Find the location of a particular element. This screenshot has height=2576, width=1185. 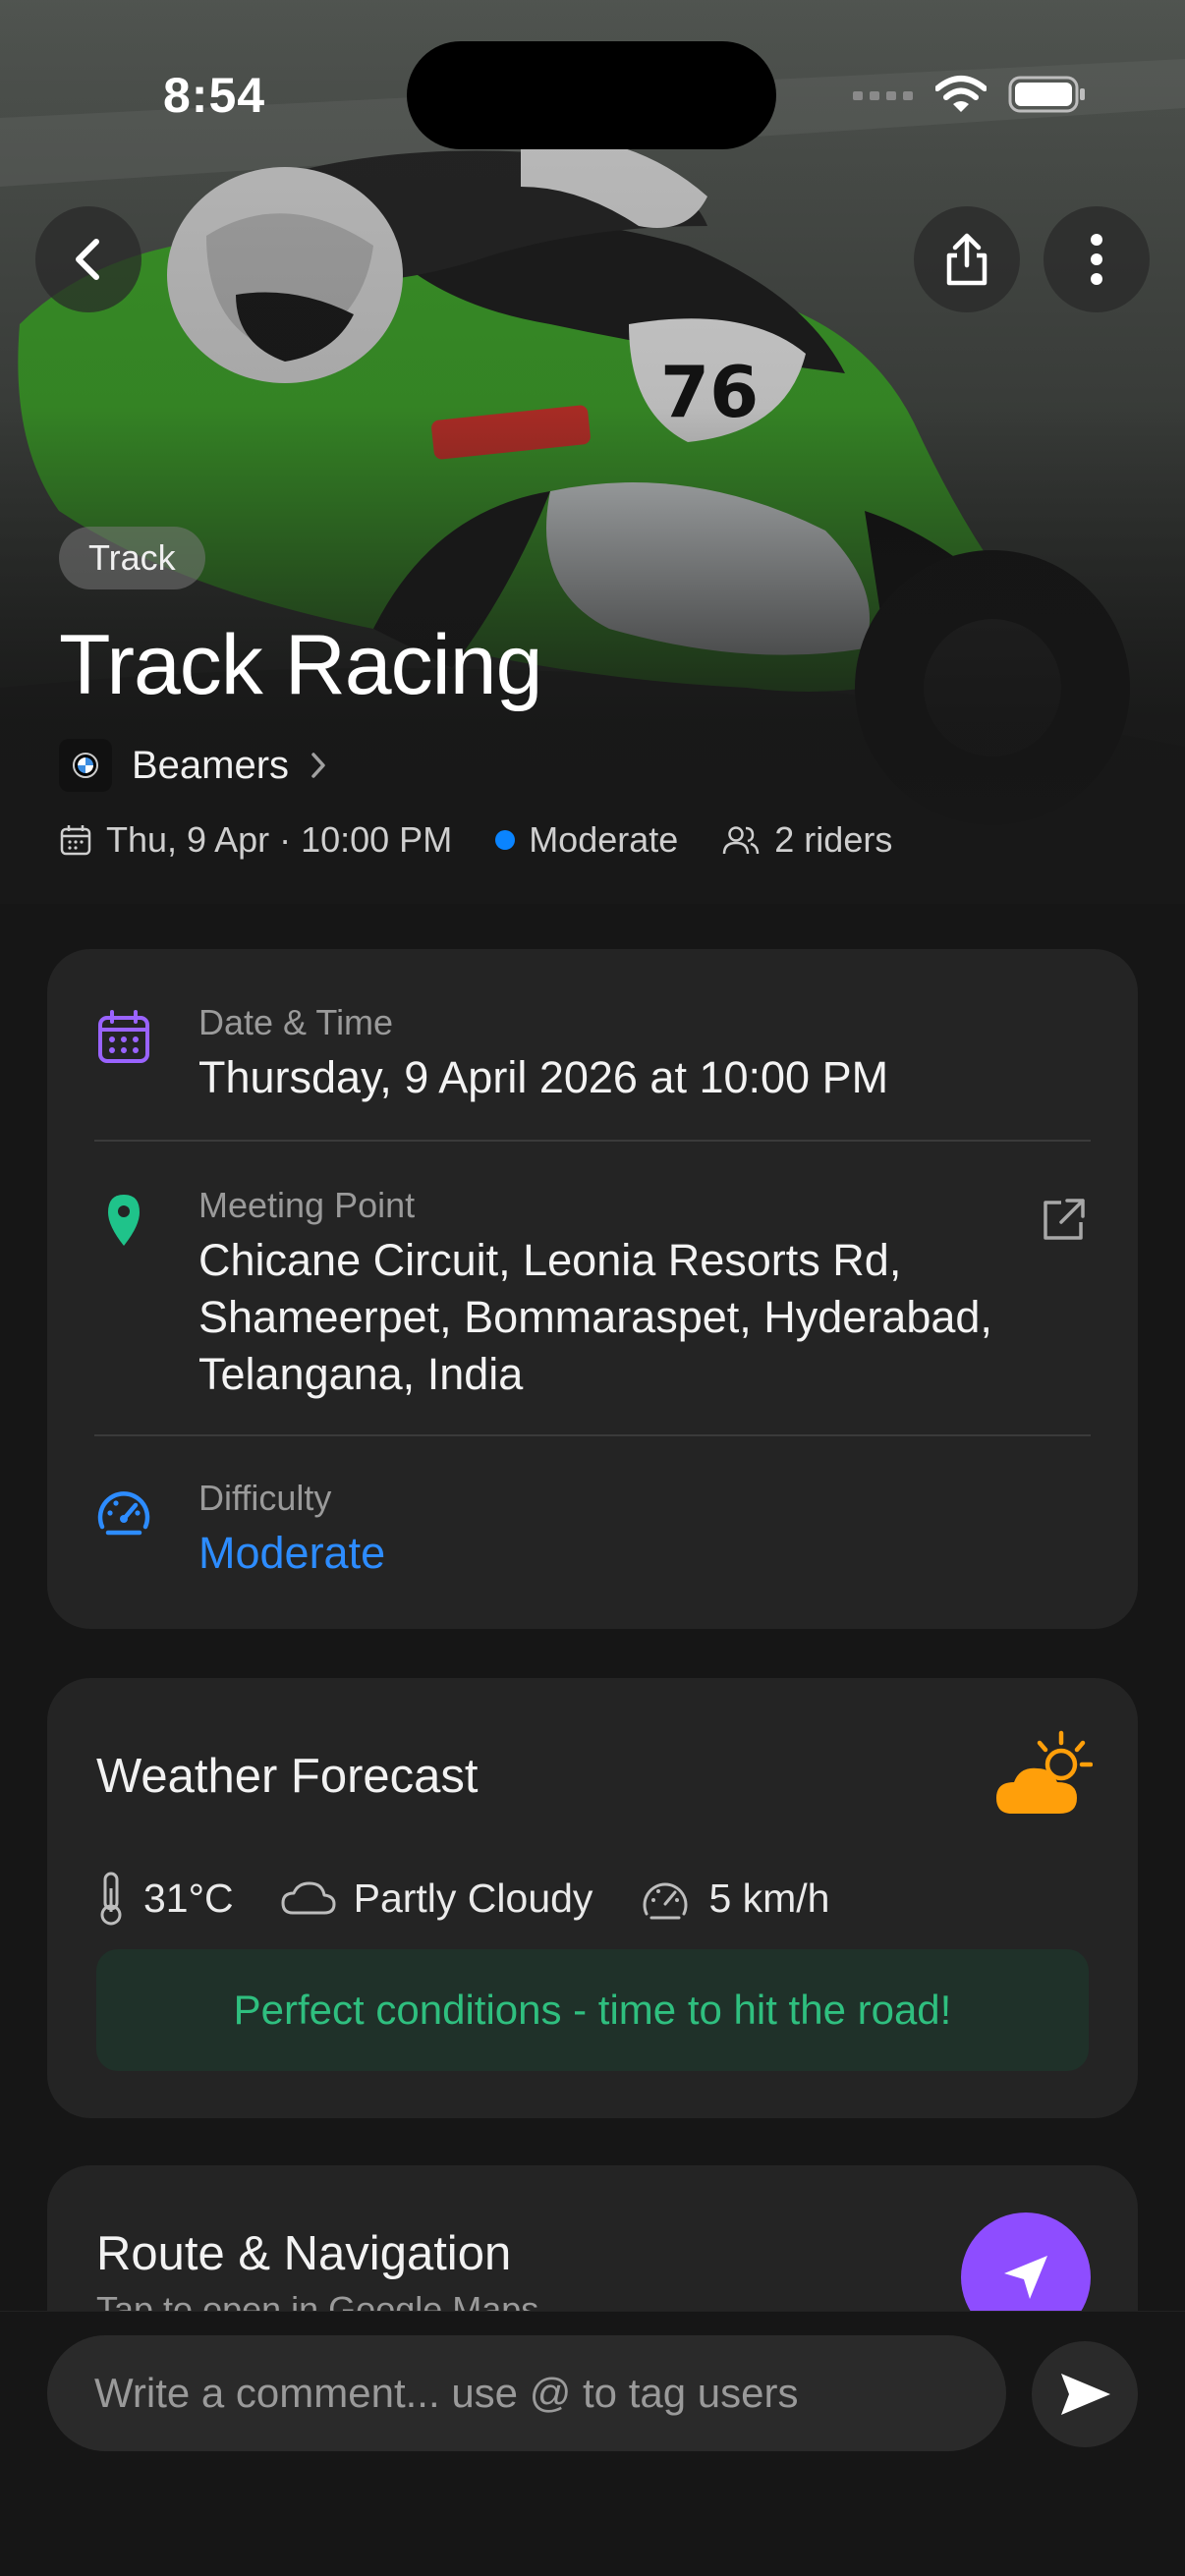

weather-stats-row: 31°C Partly Cloudy 5 km/h is located at coordinates (486, 1898).